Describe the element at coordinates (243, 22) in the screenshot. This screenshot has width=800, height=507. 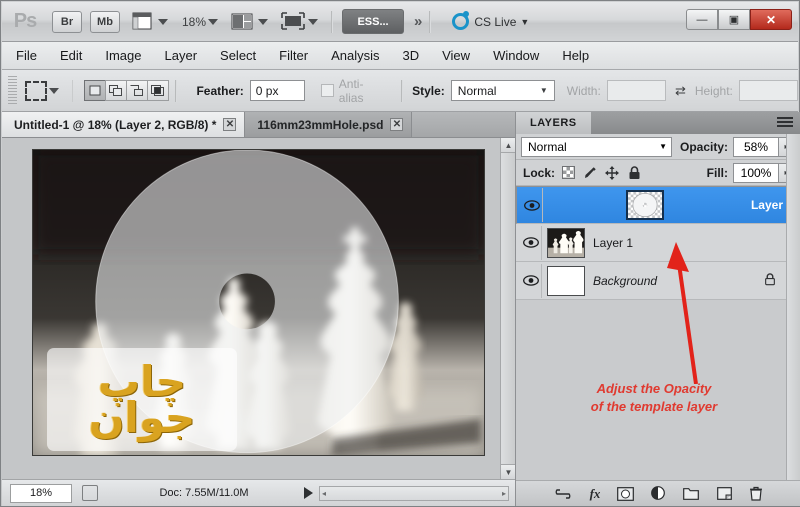
I see `arrange-documents-icon` at that location.